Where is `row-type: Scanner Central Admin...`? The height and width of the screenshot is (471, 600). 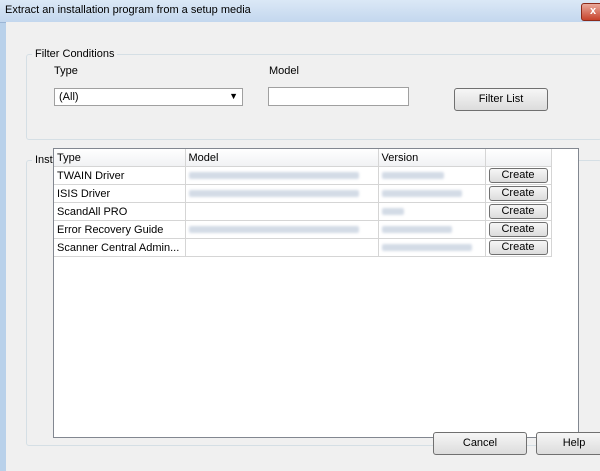
row-type: Scanner Central Admin... is located at coordinates (120, 247).